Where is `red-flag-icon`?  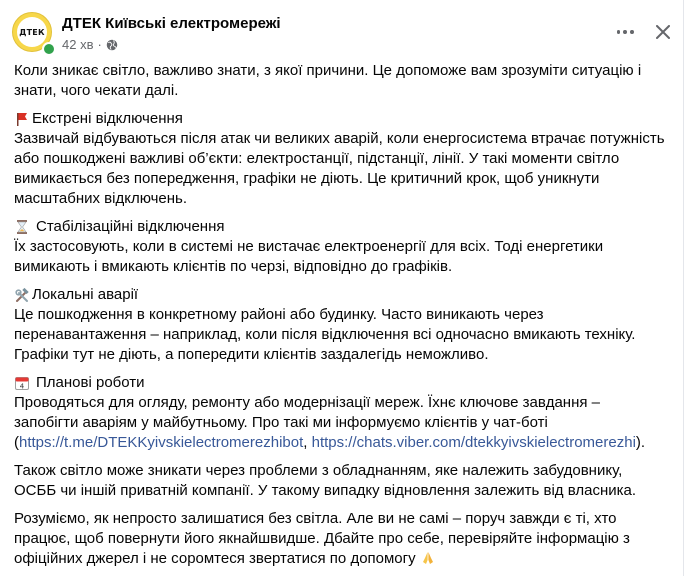 red-flag-icon is located at coordinates (22, 119).